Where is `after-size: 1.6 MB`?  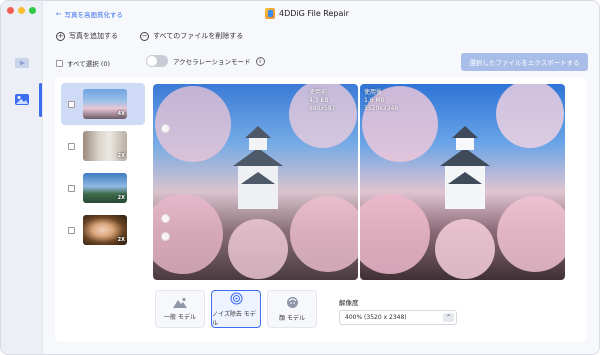 after-size: 1.6 MB is located at coordinates (374, 100).